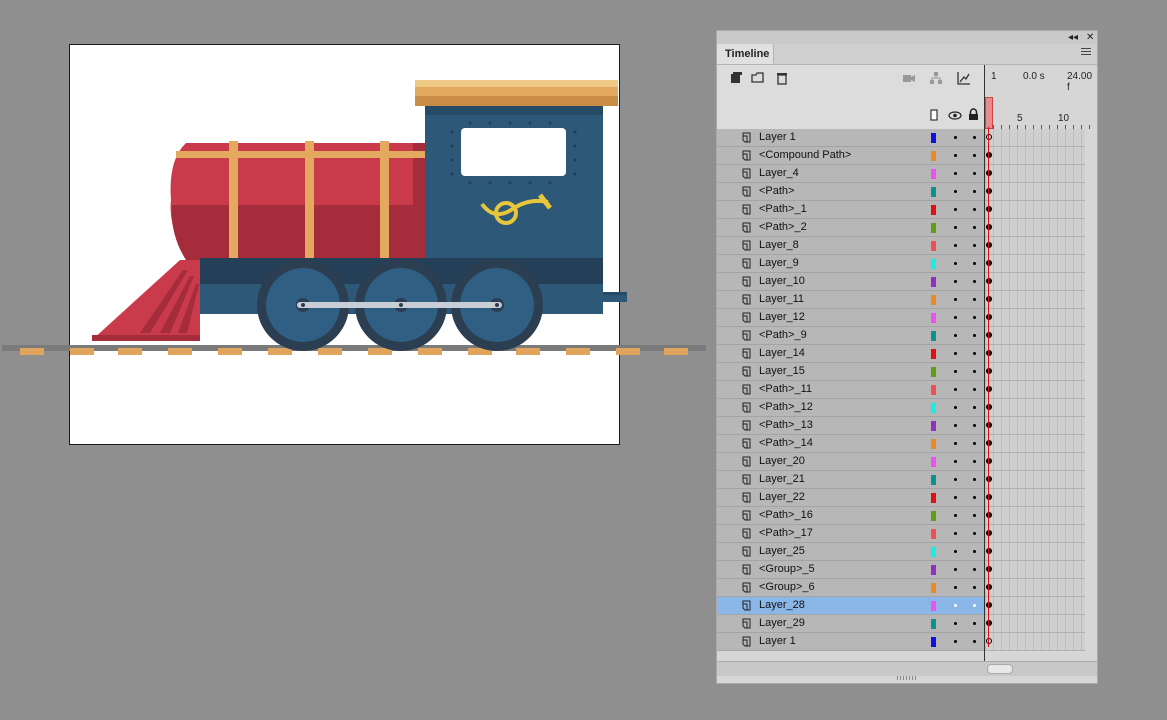  I want to click on layer-row: Layer_22, so click(850, 498).